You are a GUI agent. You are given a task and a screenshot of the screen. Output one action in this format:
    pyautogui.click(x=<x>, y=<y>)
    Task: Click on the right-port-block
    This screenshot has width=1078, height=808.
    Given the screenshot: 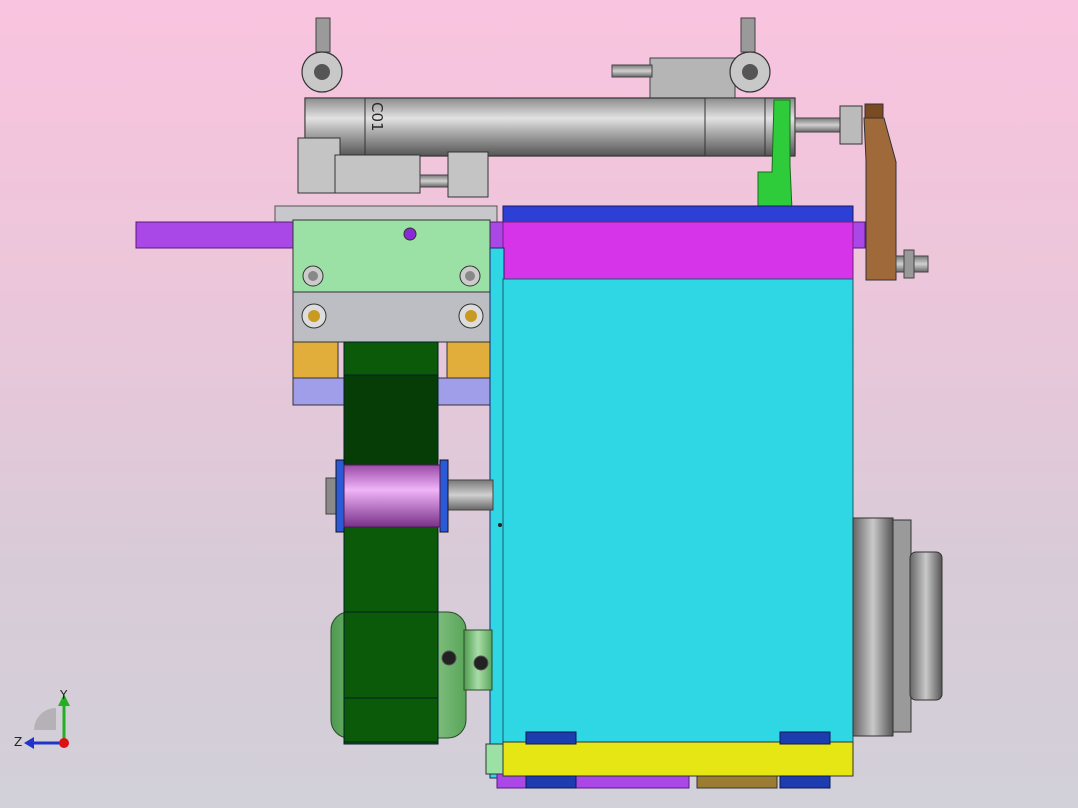 What is the action you would take?
    pyautogui.click(x=468, y=174)
    